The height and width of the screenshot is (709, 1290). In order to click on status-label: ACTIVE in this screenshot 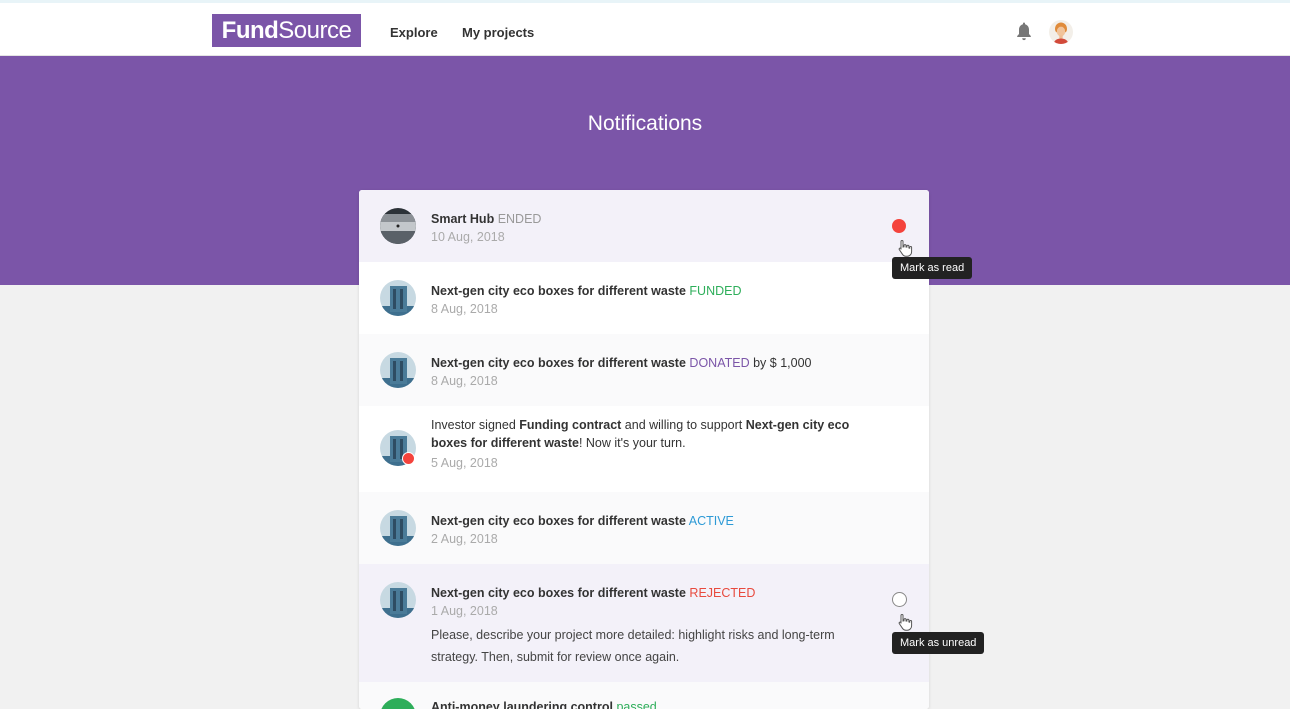, I will do `click(711, 521)`.